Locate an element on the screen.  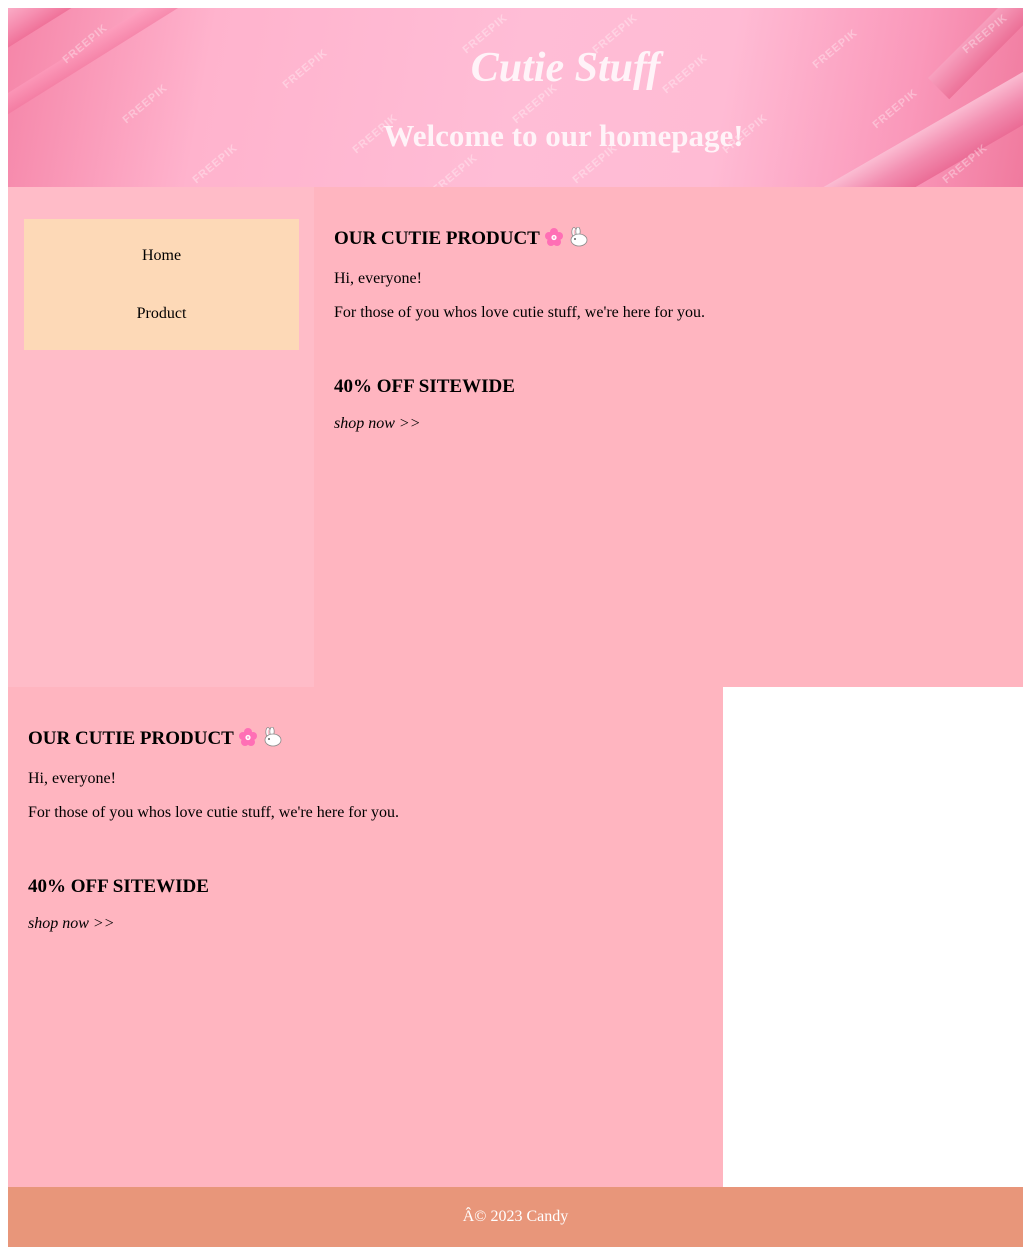
nav-item-product: Product is located at coordinates (161, 314).